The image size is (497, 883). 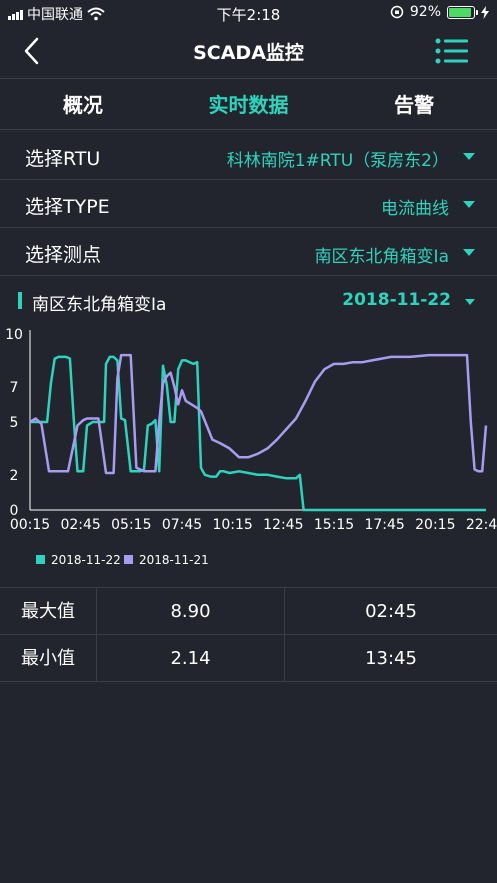 What do you see at coordinates (30, 525) in the screenshot?
I see `x-tick-label: 00:15` at bounding box center [30, 525].